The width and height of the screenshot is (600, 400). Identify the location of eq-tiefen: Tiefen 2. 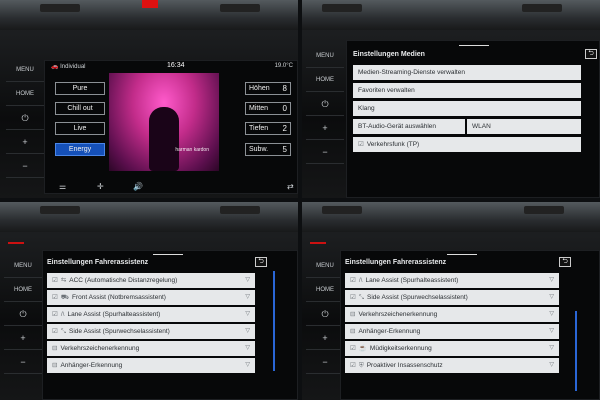
(268, 128).